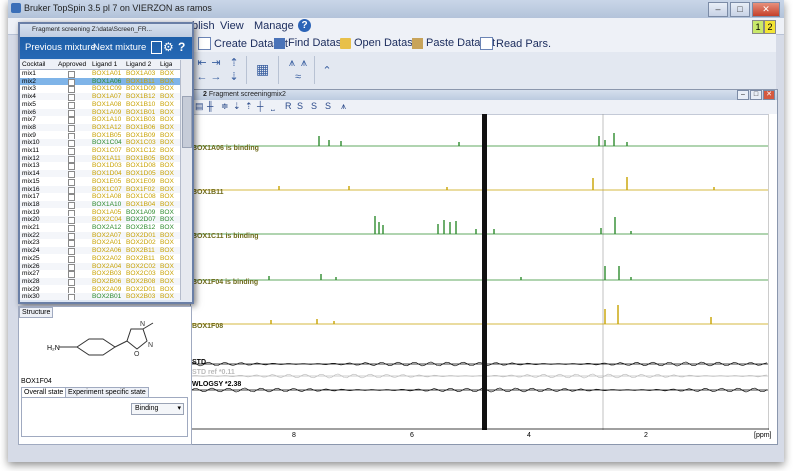 This screenshot has height=471, width=793. Describe the element at coordinates (100, 112) in the screenshot. I see `table-row: mix6 BOX1A09 BOX1B01 BOX` at that location.